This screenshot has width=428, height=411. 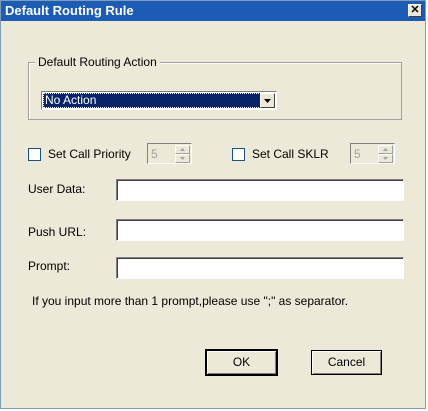 I want to click on sklr-down-button, so click(x=385, y=158).